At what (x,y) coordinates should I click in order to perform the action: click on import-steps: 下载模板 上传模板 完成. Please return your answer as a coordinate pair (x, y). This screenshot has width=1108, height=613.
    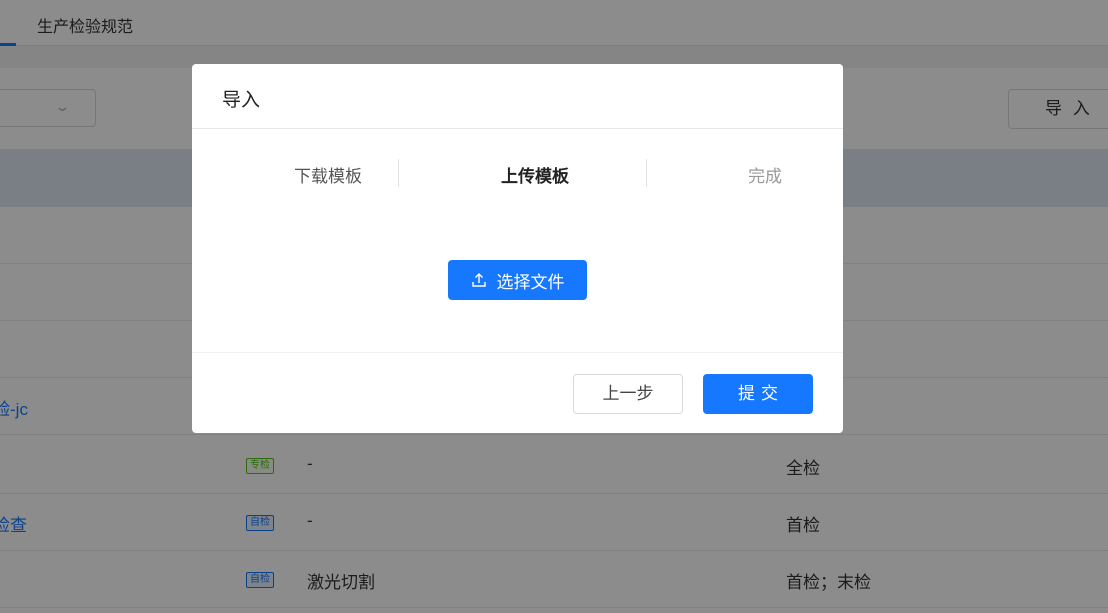
    Looking at the image, I should click on (517, 174).